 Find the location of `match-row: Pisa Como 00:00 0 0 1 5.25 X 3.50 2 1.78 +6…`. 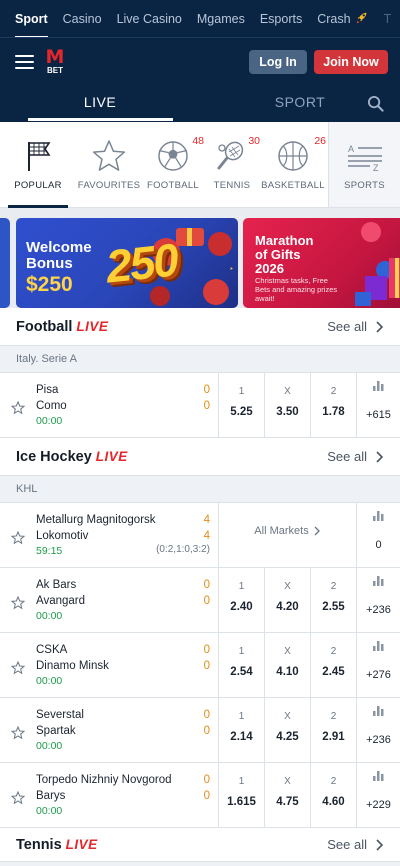

match-row: Pisa Como 00:00 0 0 1 5.25 X 3.50 2 1.78 +6… is located at coordinates (200, 405).